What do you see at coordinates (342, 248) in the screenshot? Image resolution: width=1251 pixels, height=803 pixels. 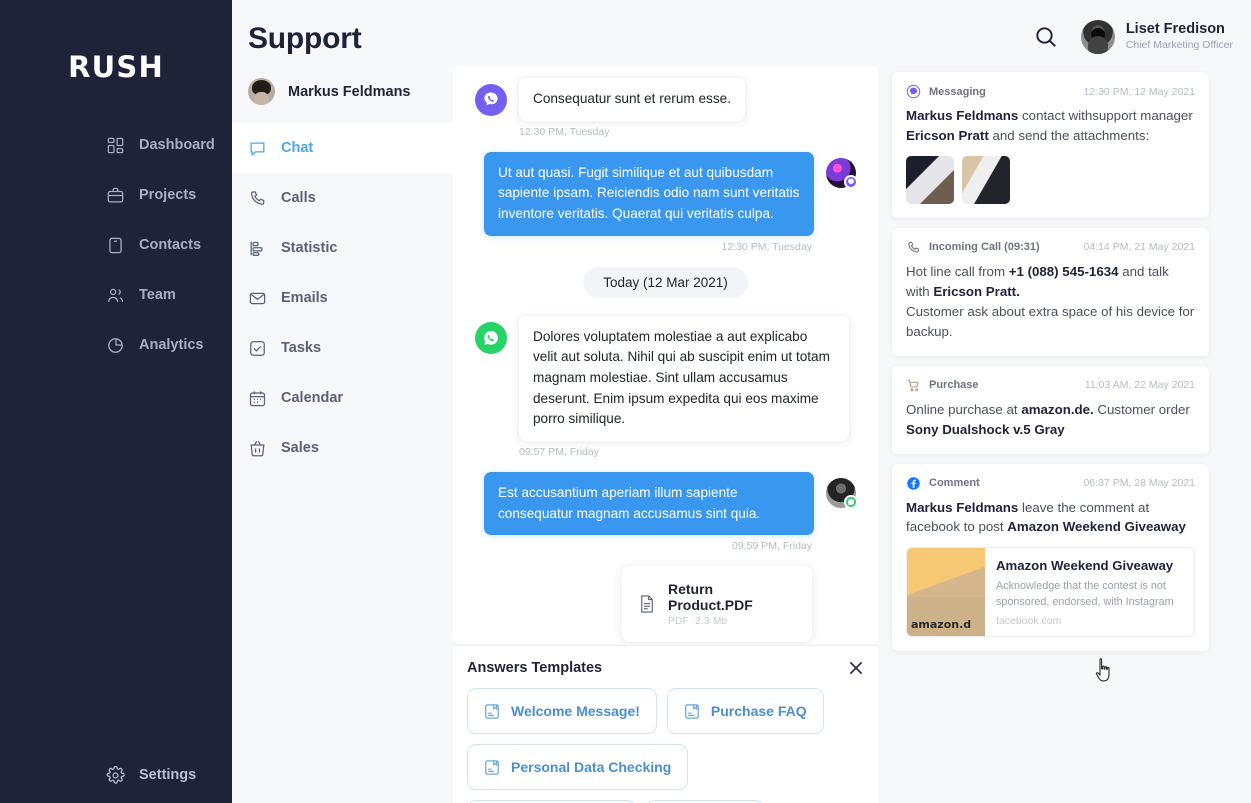 I see `tab-statistic: Statistic` at bounding box center [342, 248].